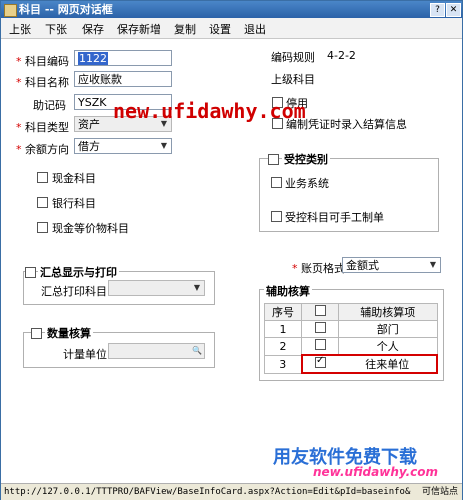 The image size is (463, 500). Describe the element at coordinates (42, 82) in the screenshot. I see `name-label: * 科目名称` at that location.